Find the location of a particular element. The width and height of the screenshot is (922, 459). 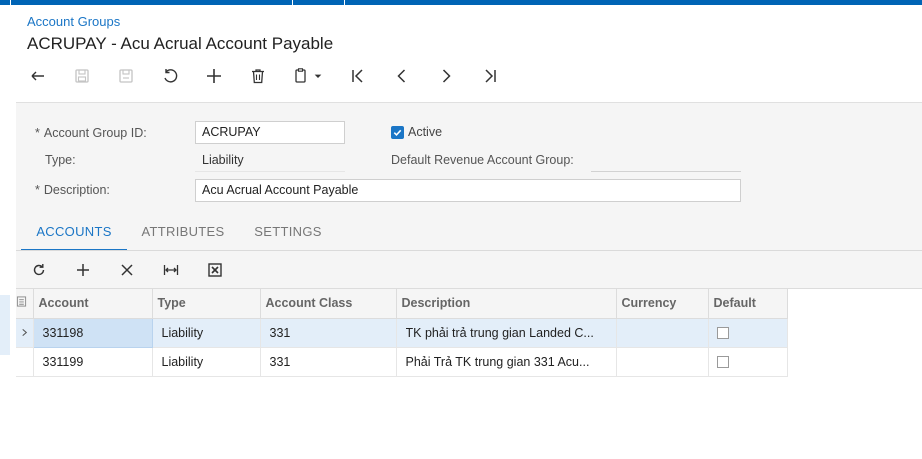

copy-paste-icon is located at coordinates (310, 76).